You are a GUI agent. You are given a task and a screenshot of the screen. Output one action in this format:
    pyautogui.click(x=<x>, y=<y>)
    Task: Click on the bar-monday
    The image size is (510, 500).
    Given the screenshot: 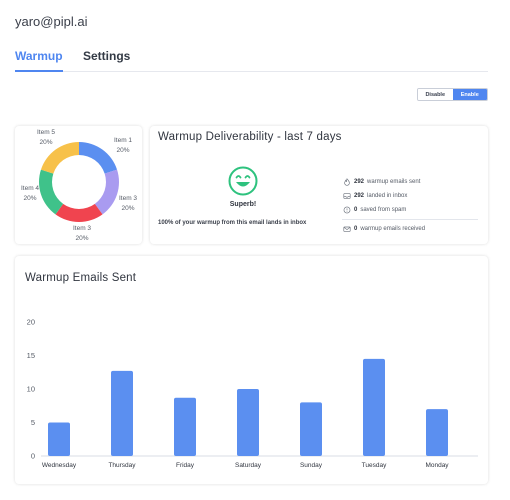 What is the action you would take?
    pyautogui.click(x=437, y=432)
    